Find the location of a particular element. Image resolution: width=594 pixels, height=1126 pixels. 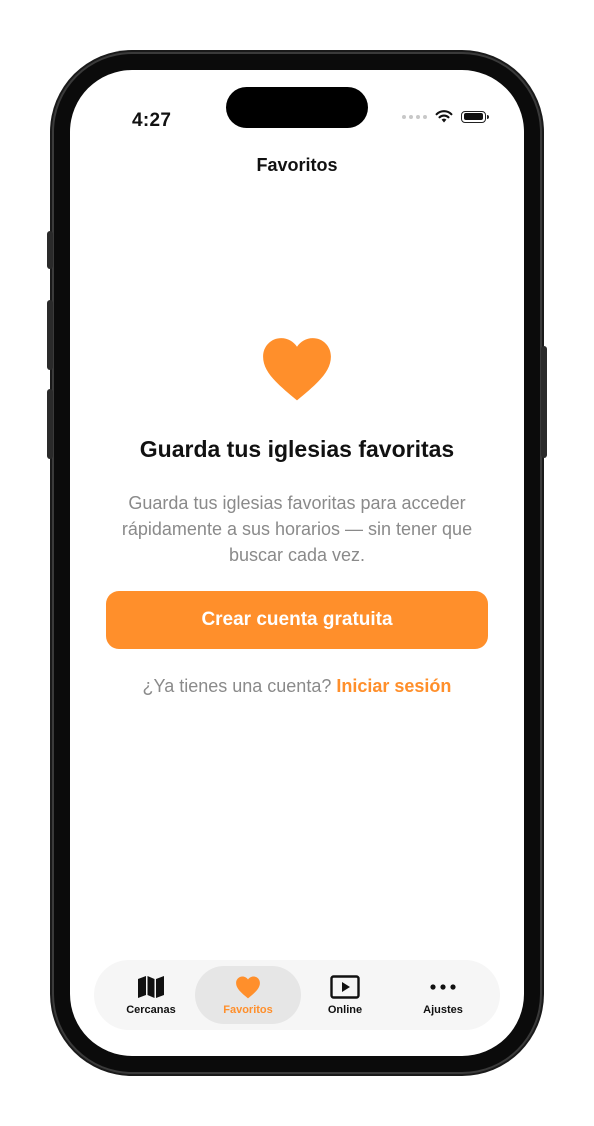

play-icon is located at coordinates (345, 986).